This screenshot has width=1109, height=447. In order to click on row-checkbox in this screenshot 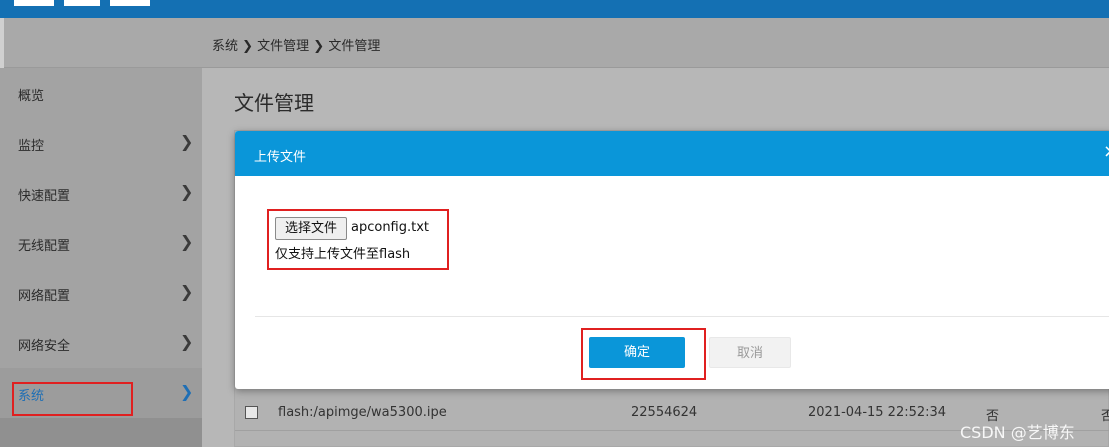, I will do `click(251, 412)`.